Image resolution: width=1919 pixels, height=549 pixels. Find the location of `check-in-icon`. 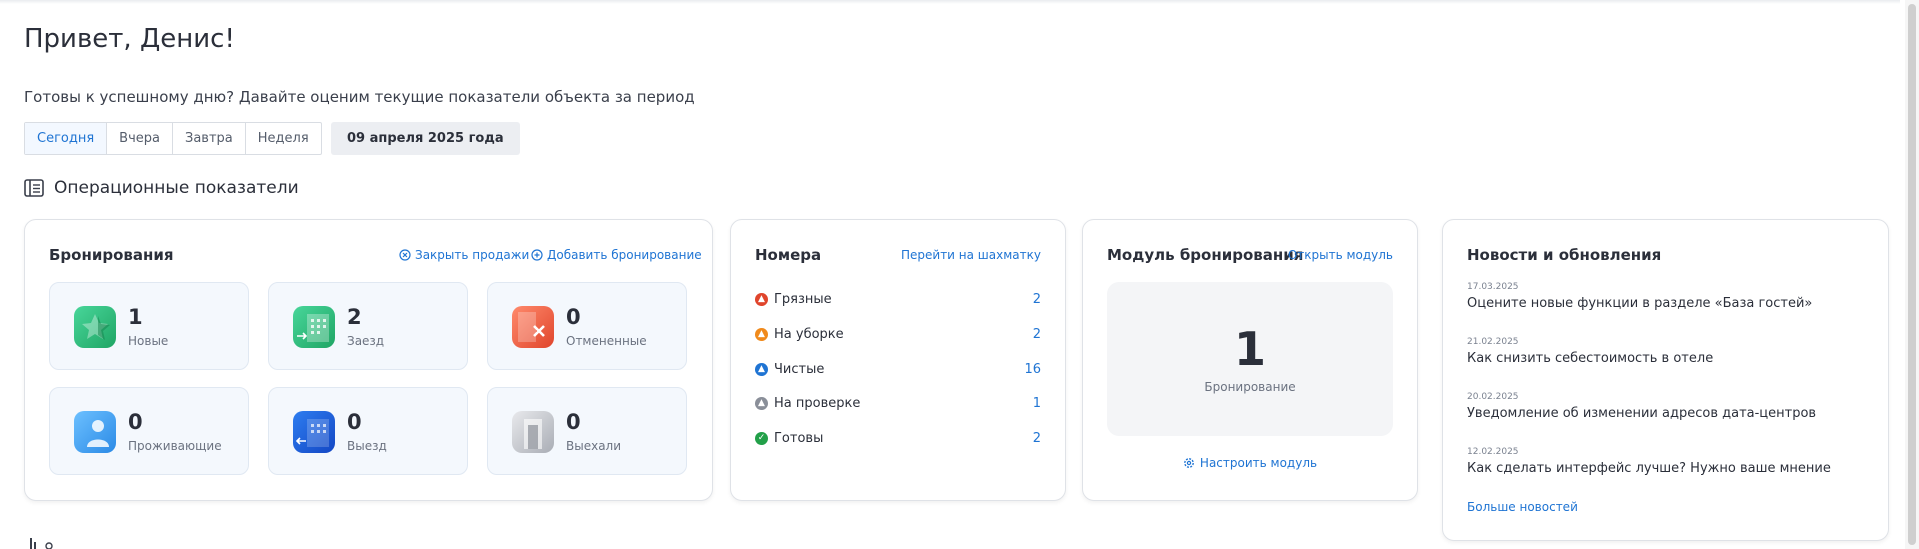

check-in-icon is located at coordinates (314, 327).